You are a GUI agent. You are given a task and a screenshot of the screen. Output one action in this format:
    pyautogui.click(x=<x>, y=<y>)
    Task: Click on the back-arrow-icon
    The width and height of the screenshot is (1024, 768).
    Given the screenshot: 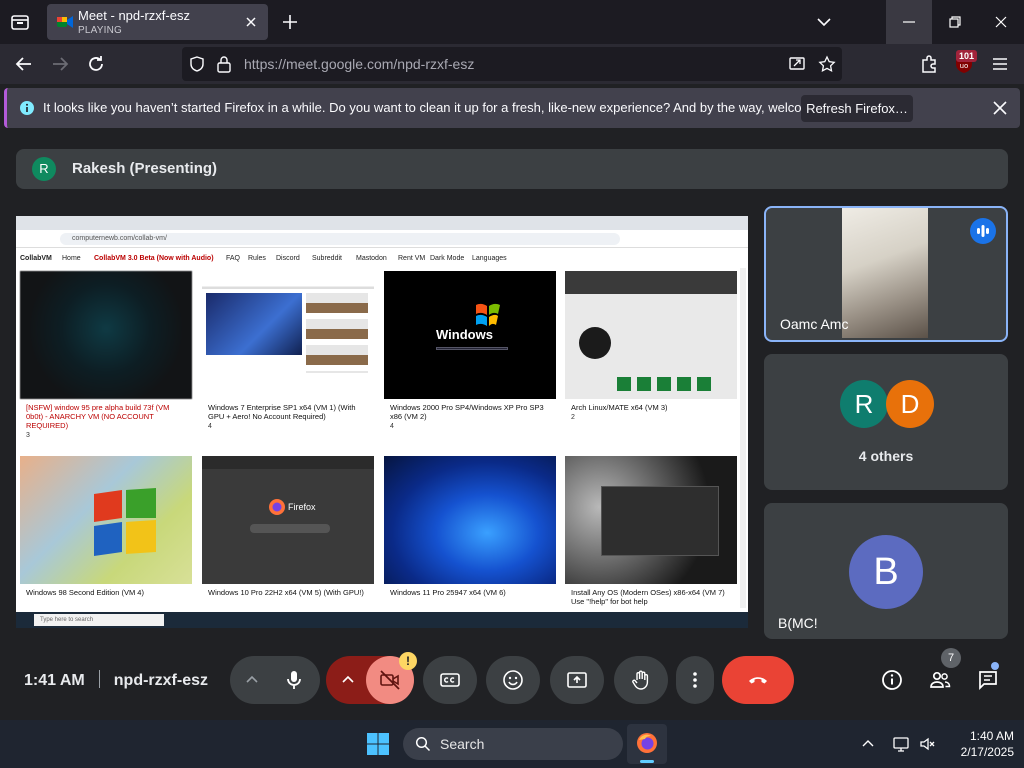 What is the action you would take?
    pyautogui.click(x=24, y=64)
    